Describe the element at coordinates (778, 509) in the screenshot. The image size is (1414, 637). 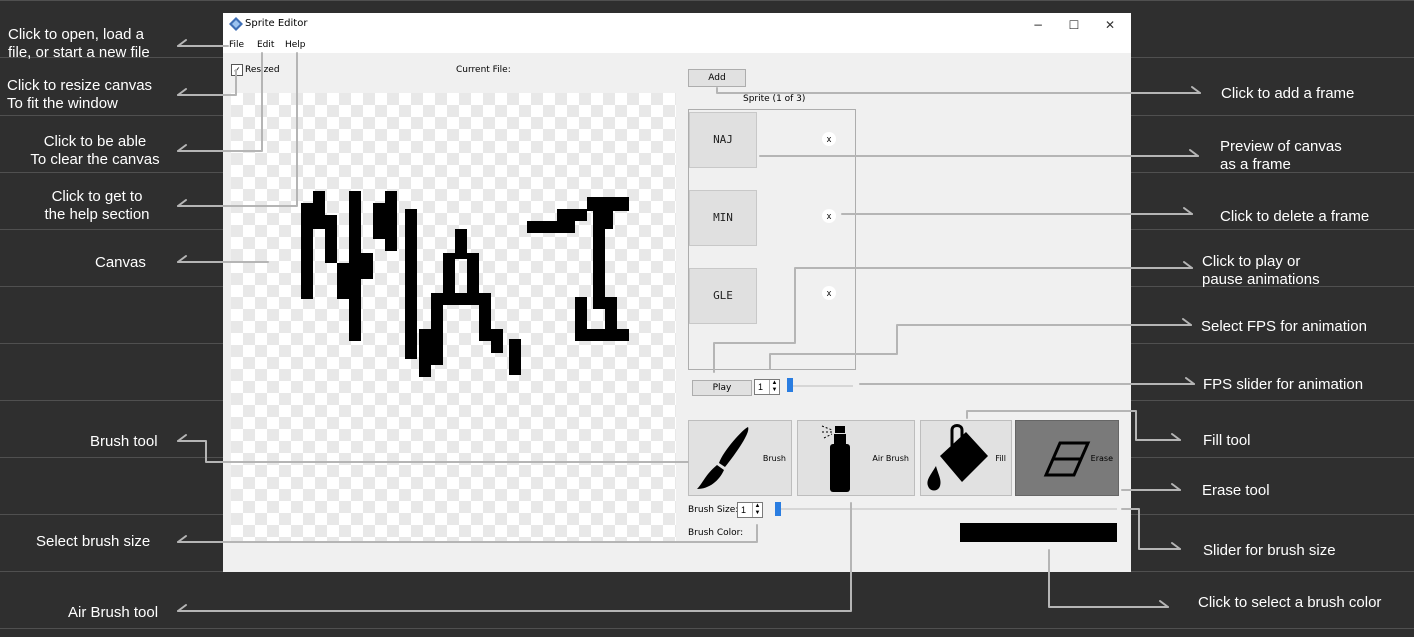
I see `brush-size-slider-thumb` at that location.